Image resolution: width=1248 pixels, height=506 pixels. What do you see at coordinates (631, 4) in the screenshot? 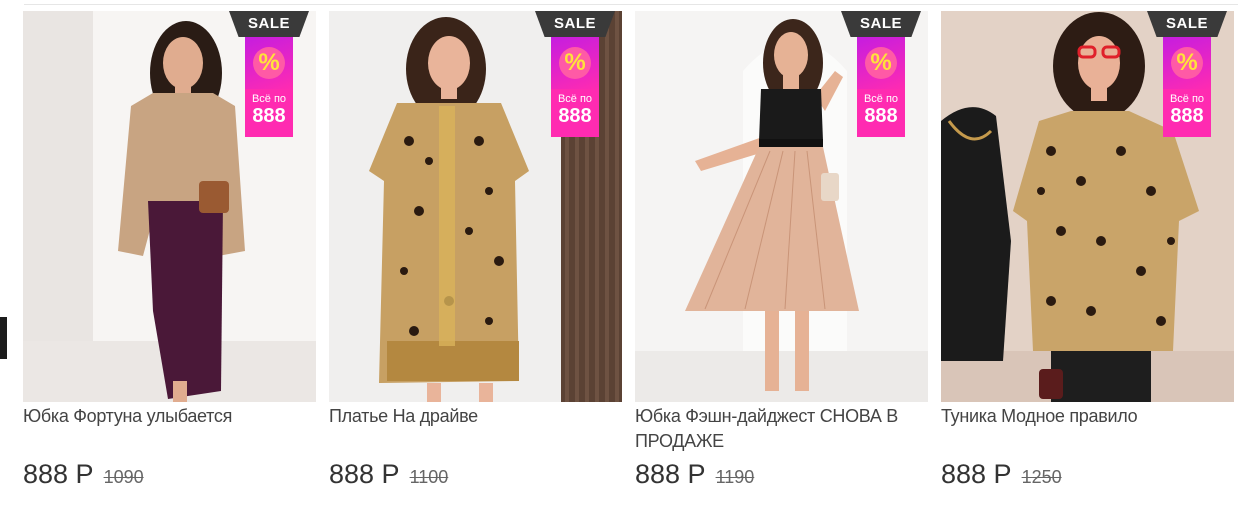
I see `top-divider` at bounding box center [631, 4].